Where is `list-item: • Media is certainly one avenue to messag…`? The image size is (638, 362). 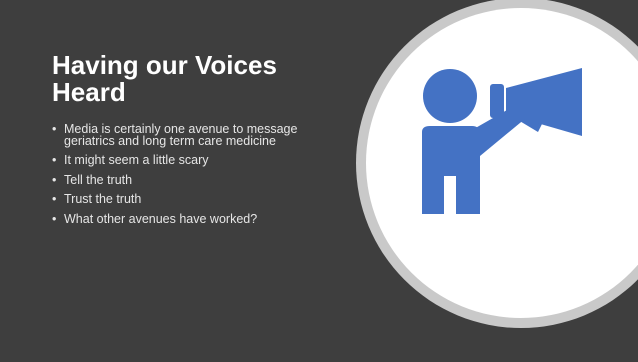
list-item: • Media is certainly one avenue to messag… is located at coordinates (197, 135).